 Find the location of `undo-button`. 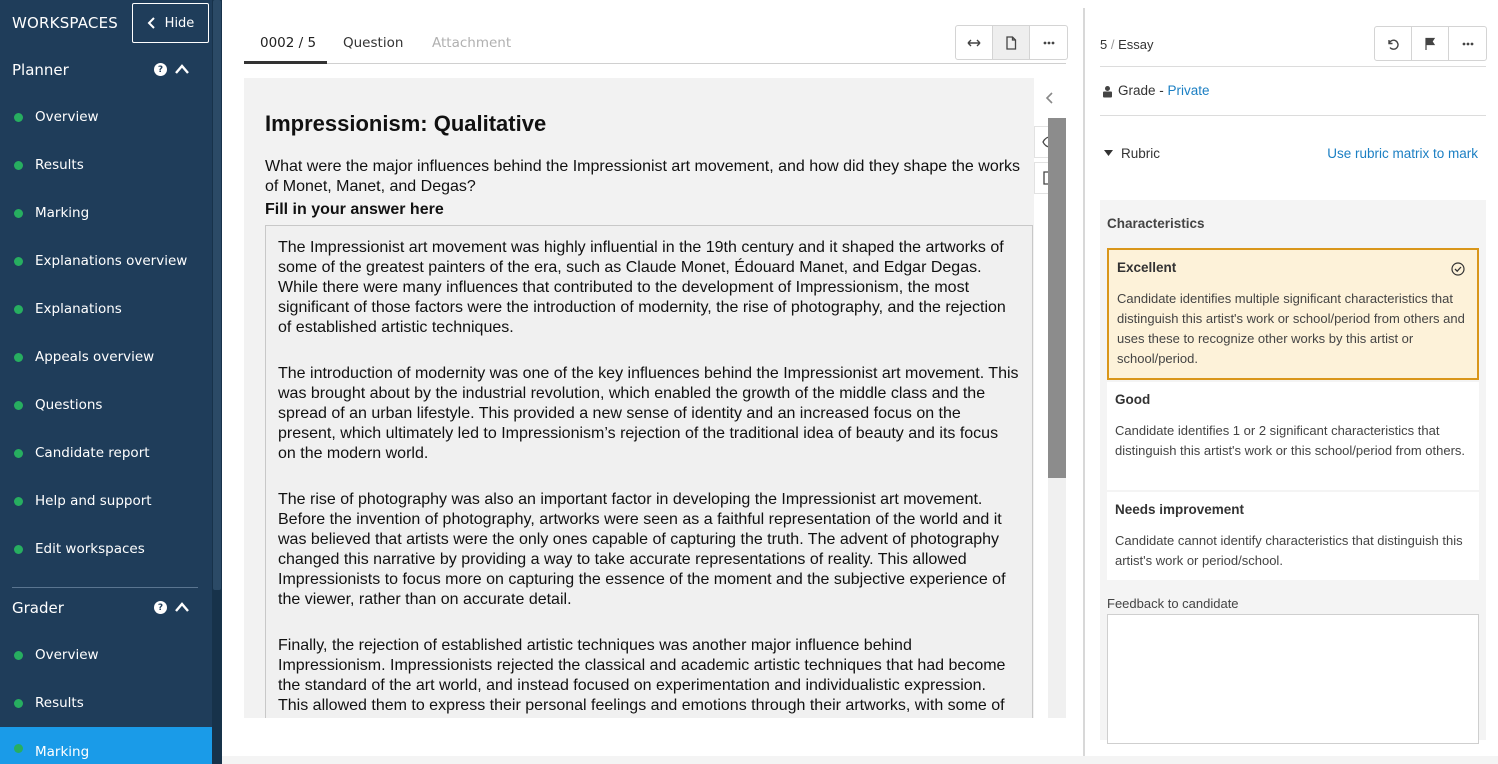

undo-button is located at coordinates (1393, 43).